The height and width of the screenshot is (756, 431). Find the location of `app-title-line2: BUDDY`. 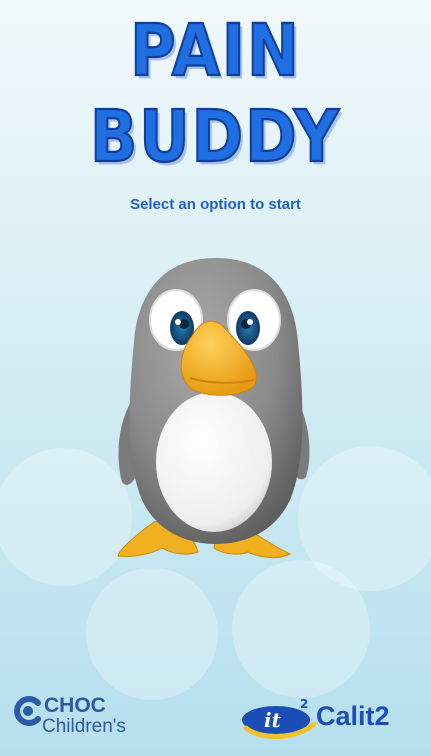

app-title-line2: BUDDY is located at coordinates (215, 136).